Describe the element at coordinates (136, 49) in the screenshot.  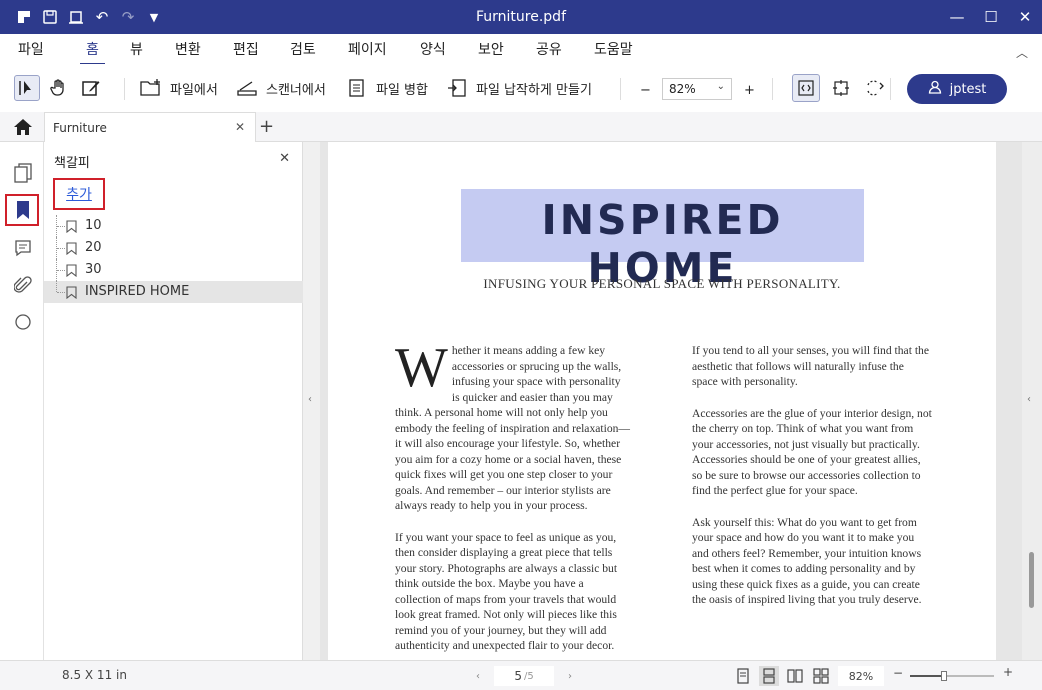
I see `menu-view: 뷰` at that location.